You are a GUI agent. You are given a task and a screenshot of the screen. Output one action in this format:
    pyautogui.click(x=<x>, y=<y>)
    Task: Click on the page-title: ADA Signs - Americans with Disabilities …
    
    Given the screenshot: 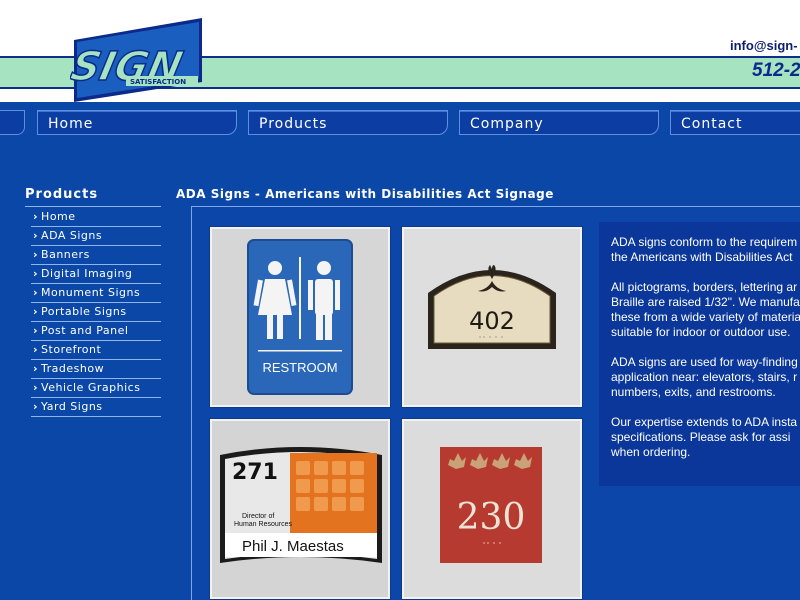 What is the action you would take?
    pyautogui.click(x=365, y=194)
    